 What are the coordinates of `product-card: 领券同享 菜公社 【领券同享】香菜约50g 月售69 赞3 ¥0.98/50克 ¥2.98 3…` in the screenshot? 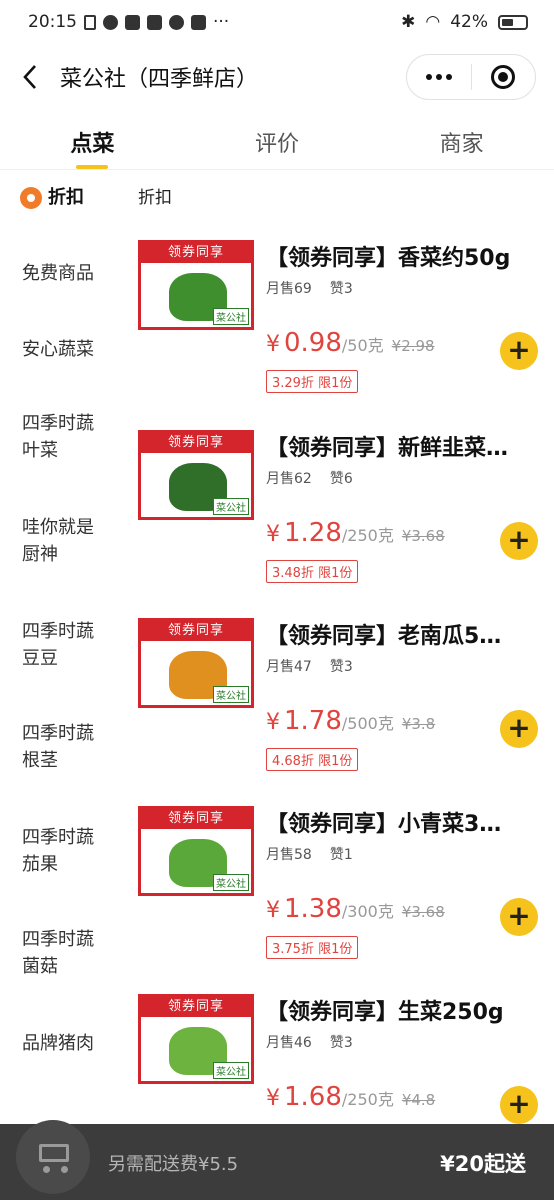 It's located at (346, 335).